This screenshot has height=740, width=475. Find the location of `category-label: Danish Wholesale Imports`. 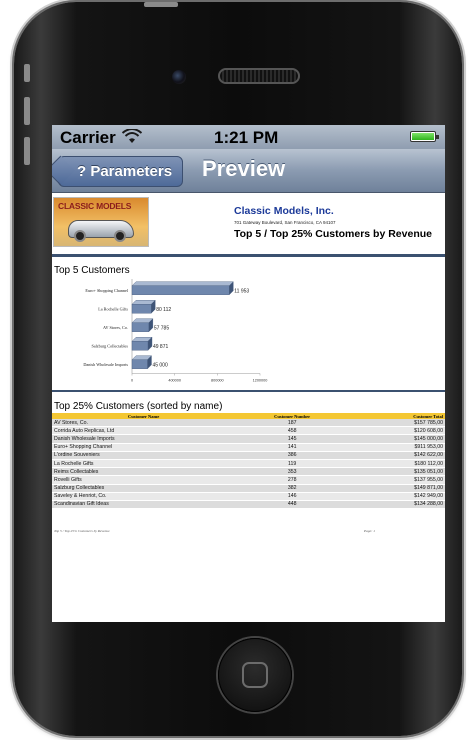

category-label: Danish Wholesale Imports is located at coordinates (105, 364).